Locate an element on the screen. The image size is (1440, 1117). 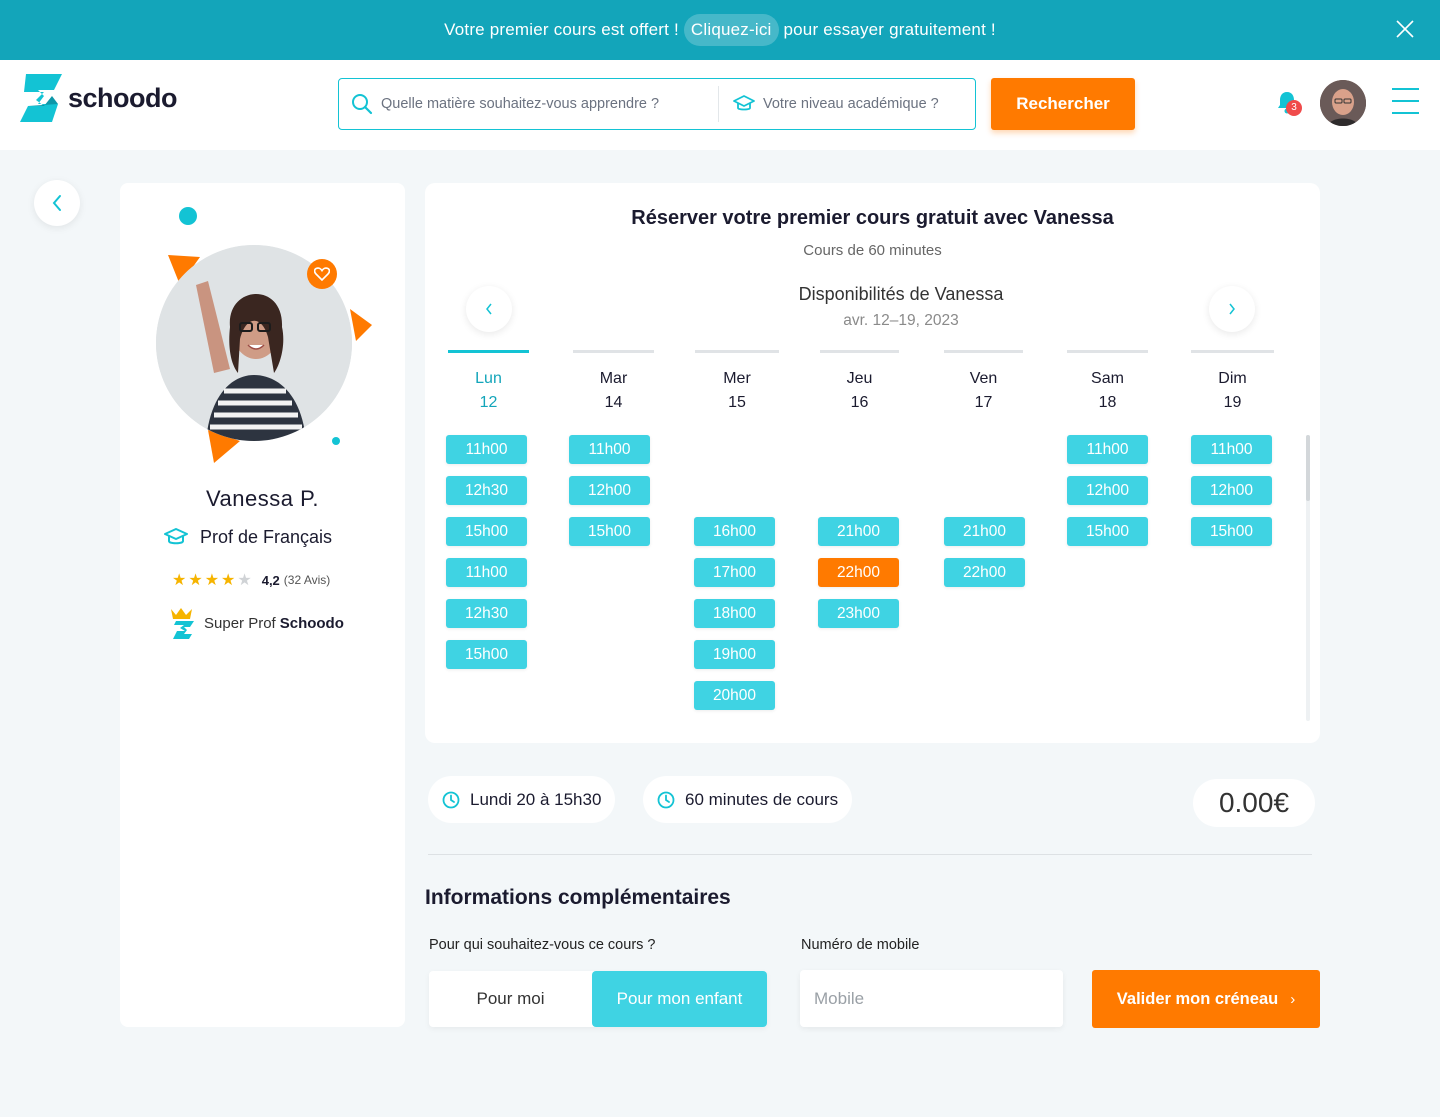
menu-icon is located at coordinates (1405, 103).